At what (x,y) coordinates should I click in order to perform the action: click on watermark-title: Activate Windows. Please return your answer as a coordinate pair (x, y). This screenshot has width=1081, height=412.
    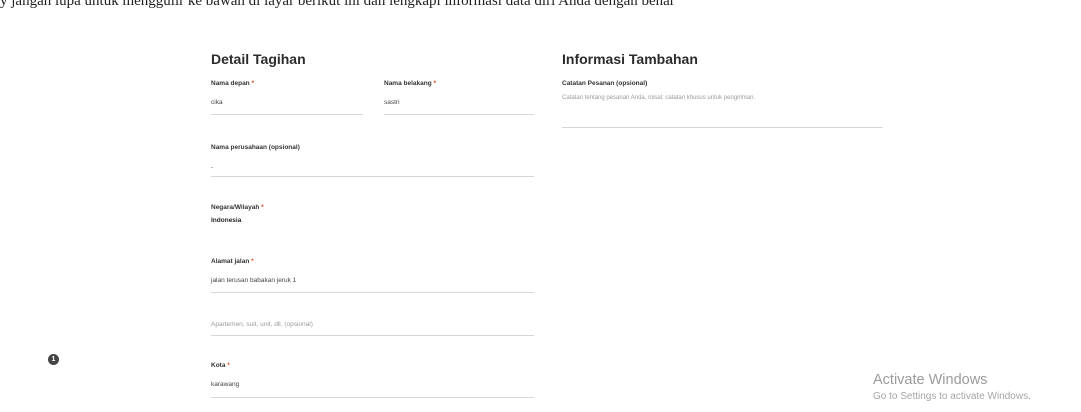
    Looking at the image, I should click on (930, 380).